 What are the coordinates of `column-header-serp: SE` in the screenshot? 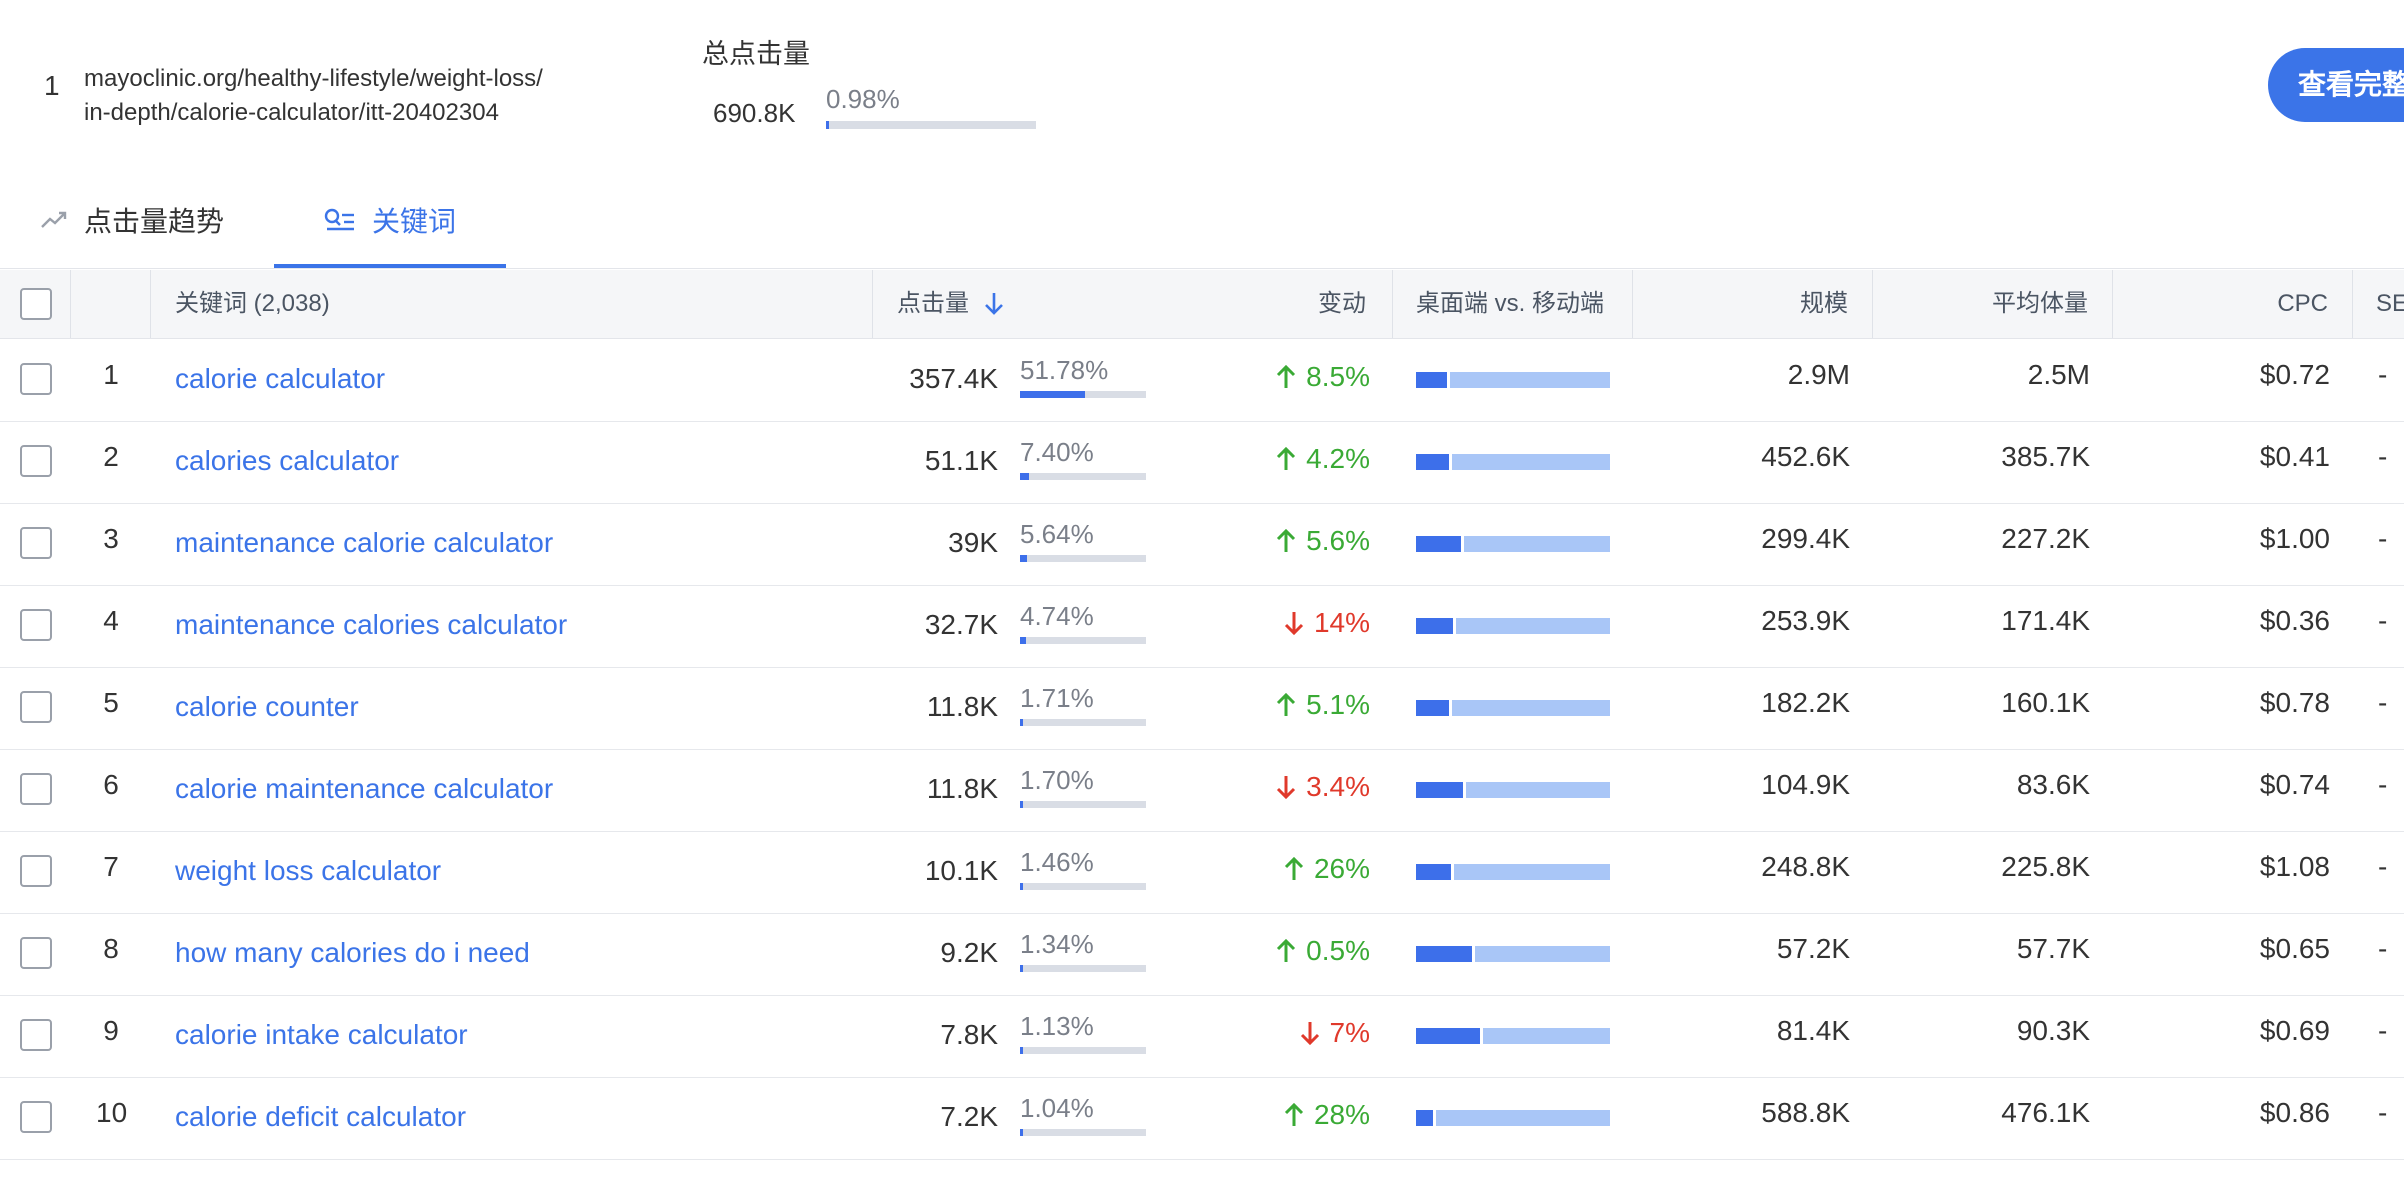 It's located at (2390, 304).